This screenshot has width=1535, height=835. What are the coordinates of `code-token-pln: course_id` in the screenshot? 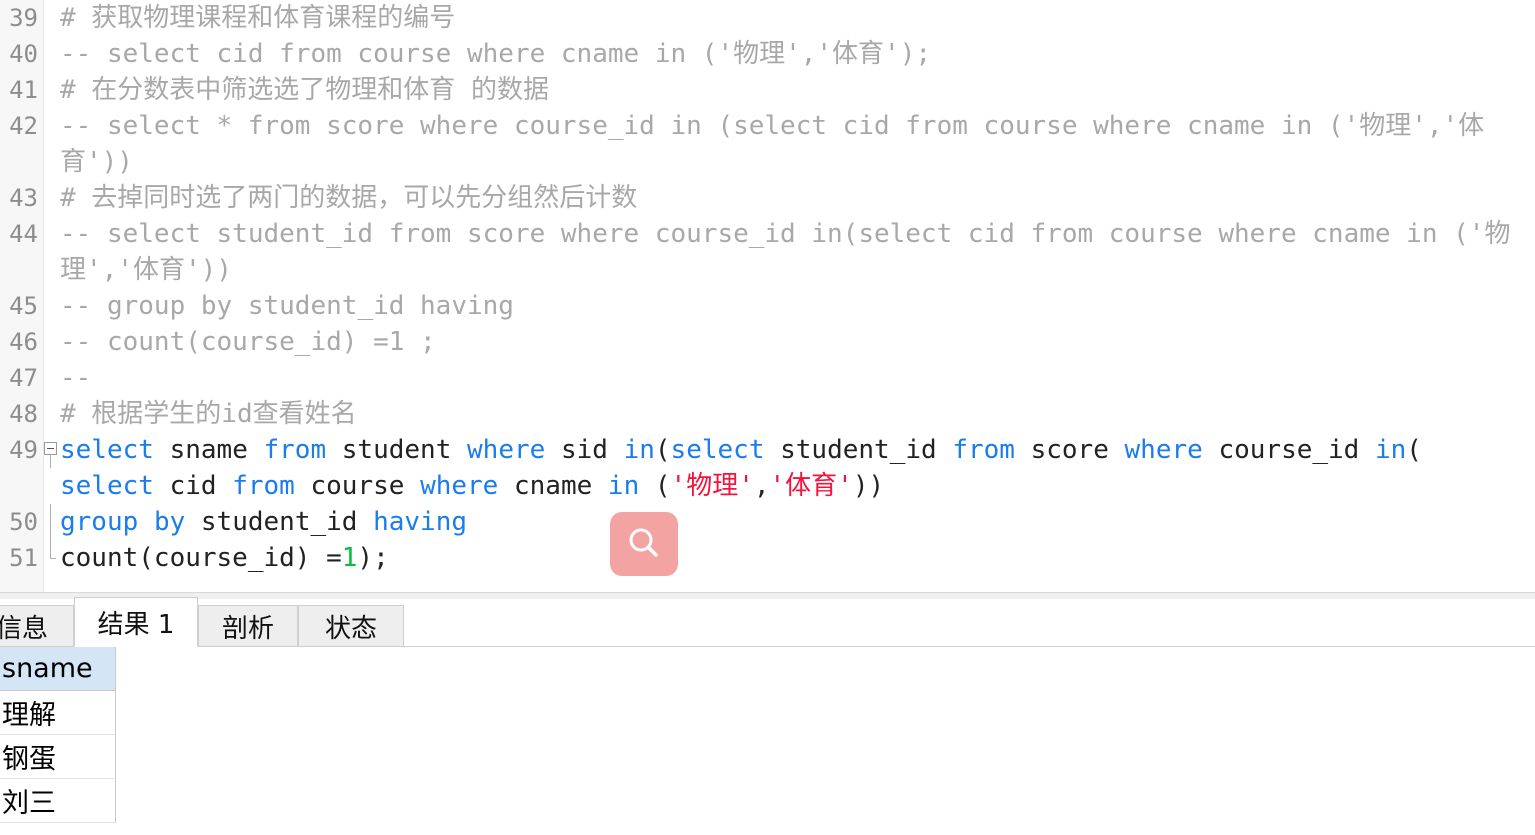 It's located at (1288, 450).